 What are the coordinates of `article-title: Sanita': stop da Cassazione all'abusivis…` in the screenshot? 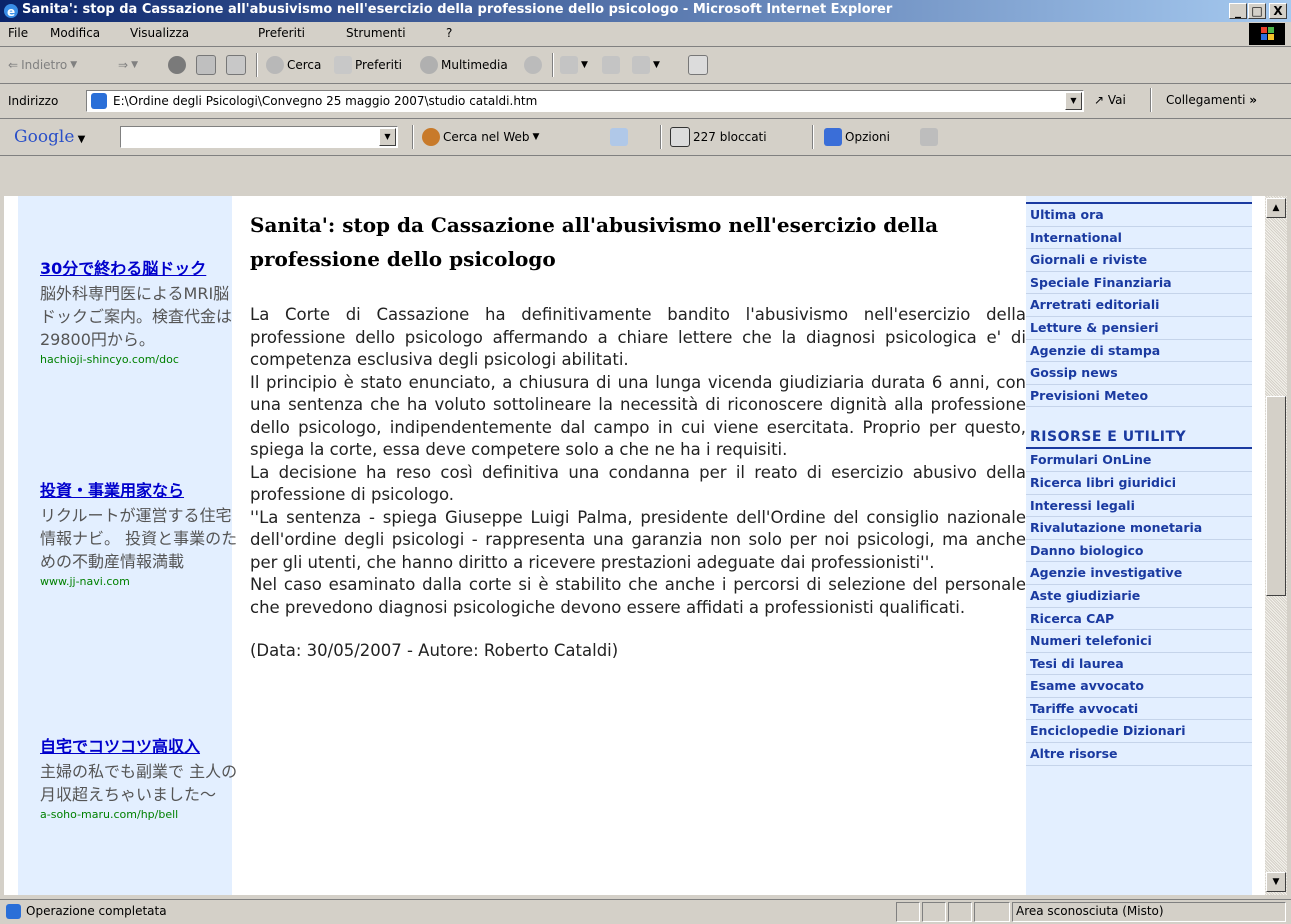 It's located at (594, 242).